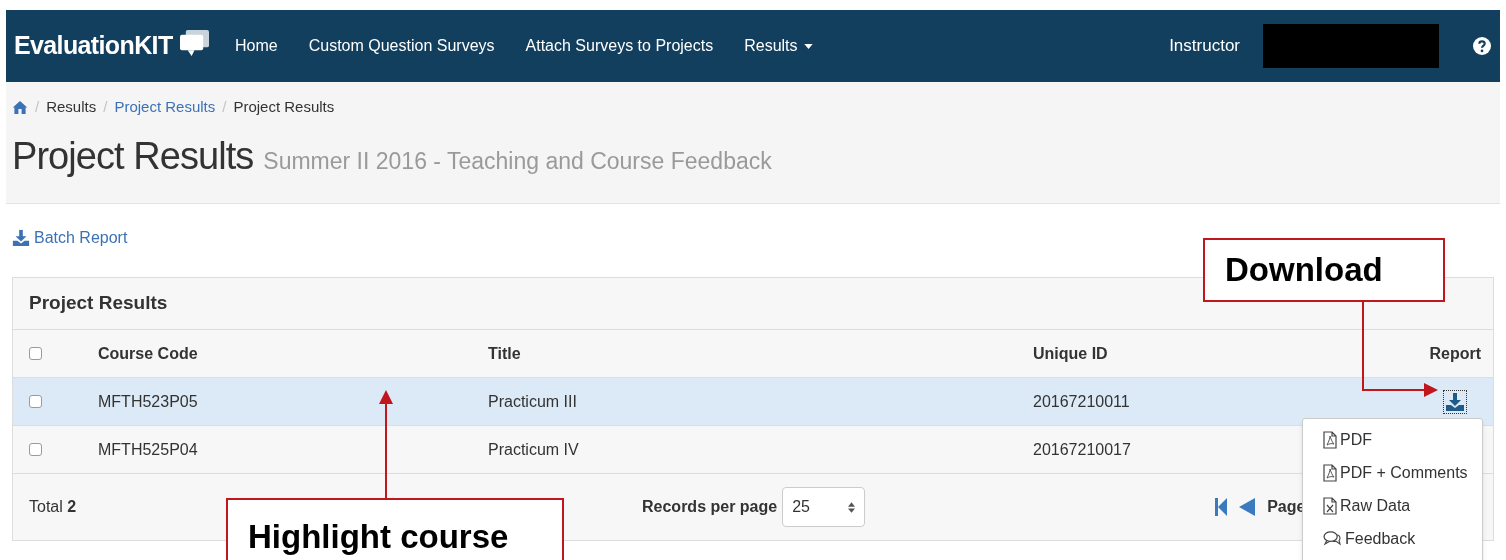 This screenshot has width=1506, height=560. I want to click on user-role: Instructor, so click(1204, 46).